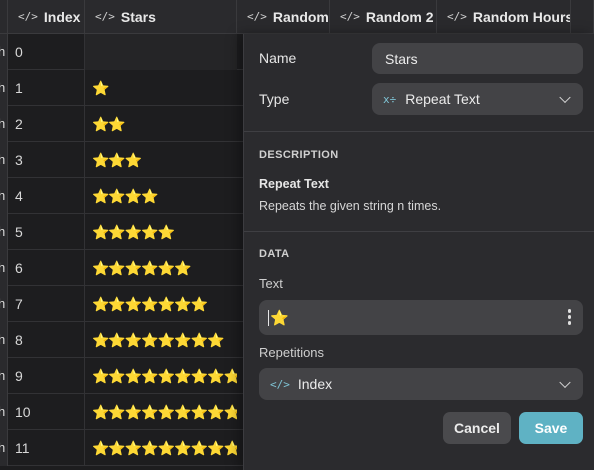 The image size is (594, 470). I want to click on column-header-random-2: </> Random 2, so click(383, 17).